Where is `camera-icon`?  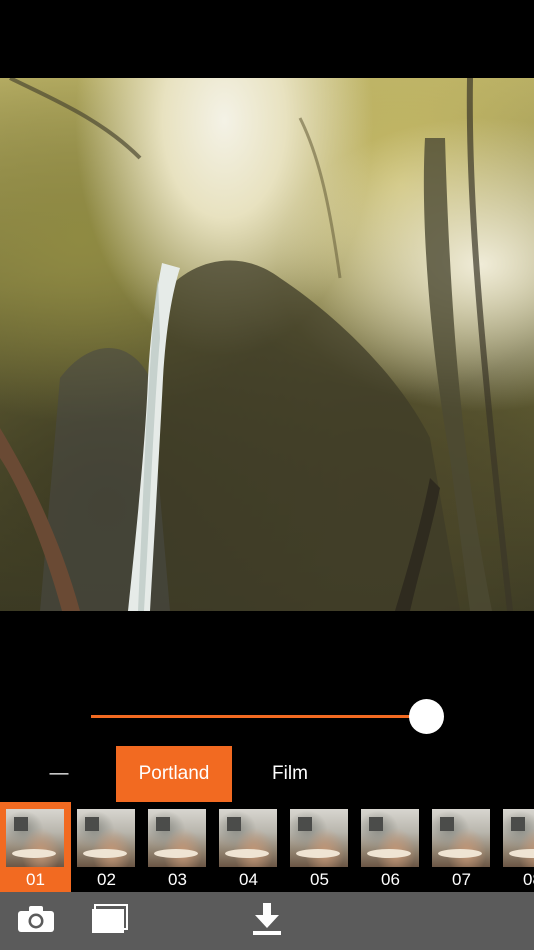
camera-icon is located at coordinates (36, 921).